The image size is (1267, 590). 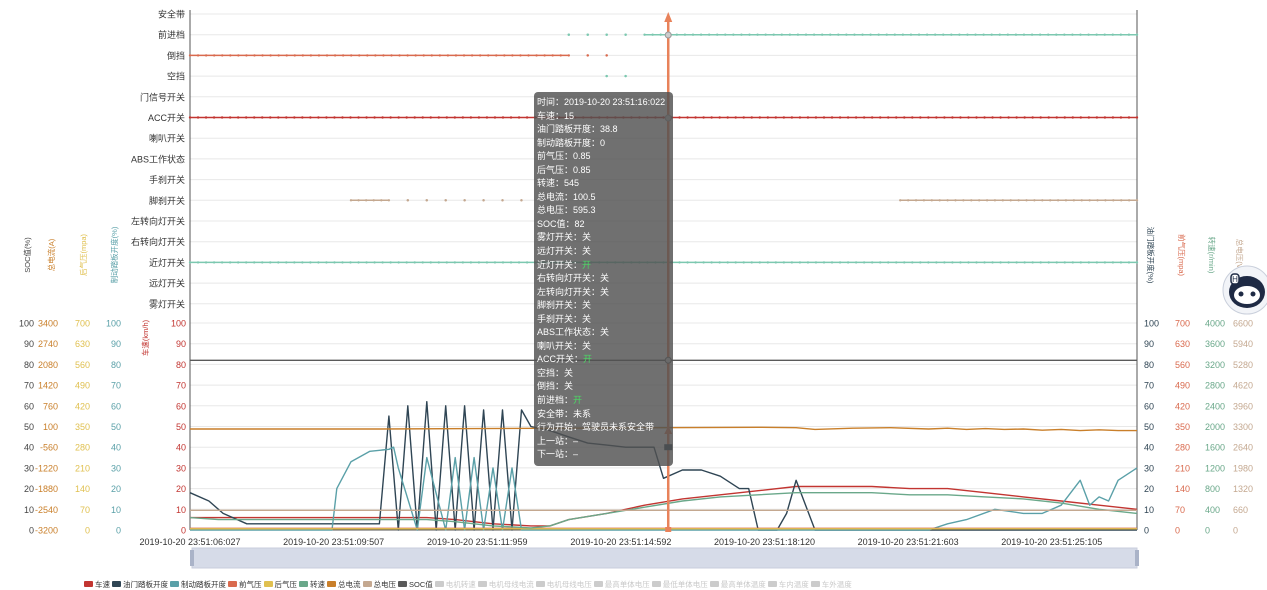 I want to click on tooltip-line-text: ACC开关：, so click(x=560, y=359).